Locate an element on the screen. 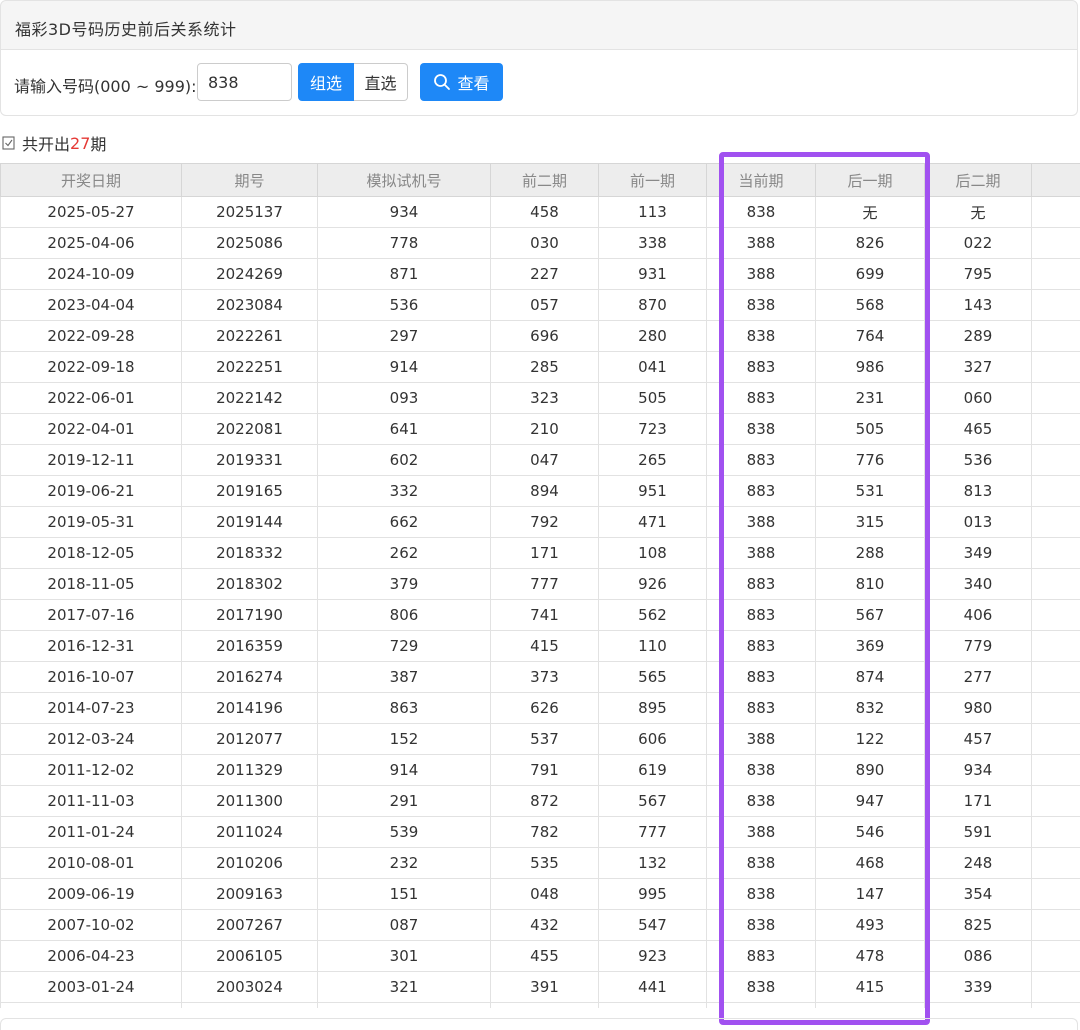 Image resolution: width=1080 pixels, height=1030 pixels. table-cell: 468 is located at coordinates (870, 863).